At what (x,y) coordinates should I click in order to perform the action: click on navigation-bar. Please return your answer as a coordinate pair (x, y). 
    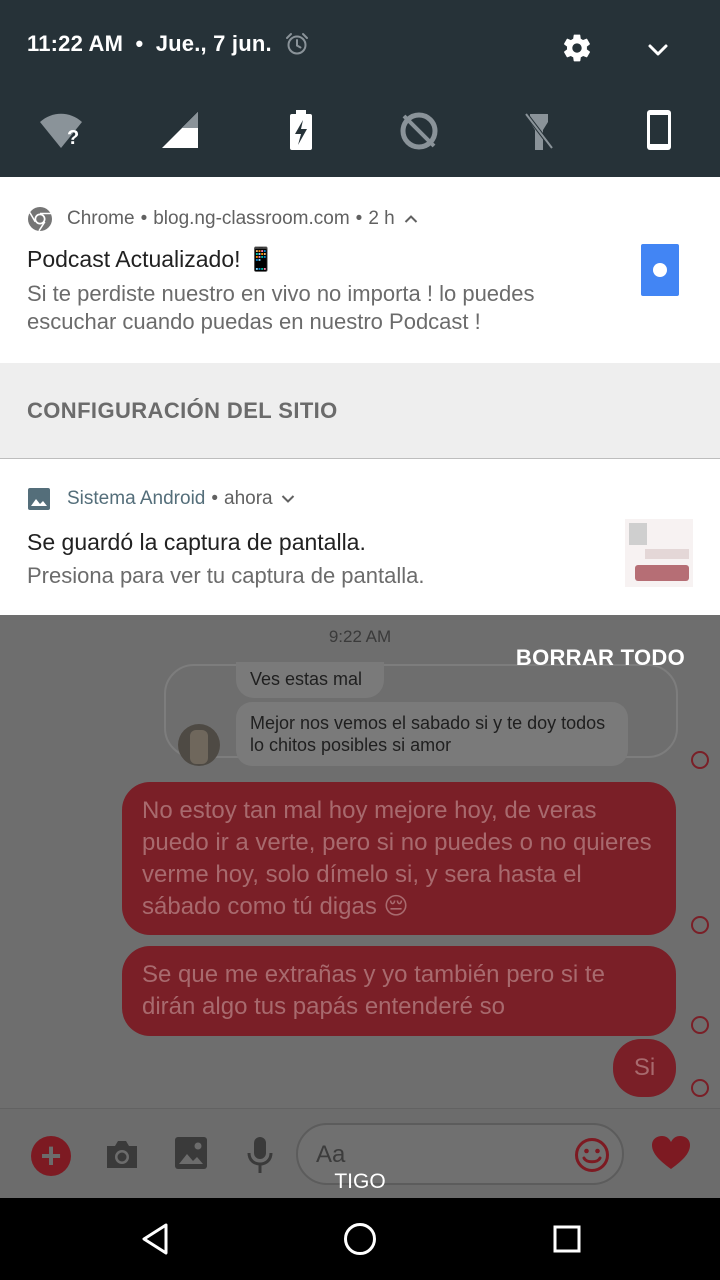
    Looking at the image, I should click on (360, 1239).